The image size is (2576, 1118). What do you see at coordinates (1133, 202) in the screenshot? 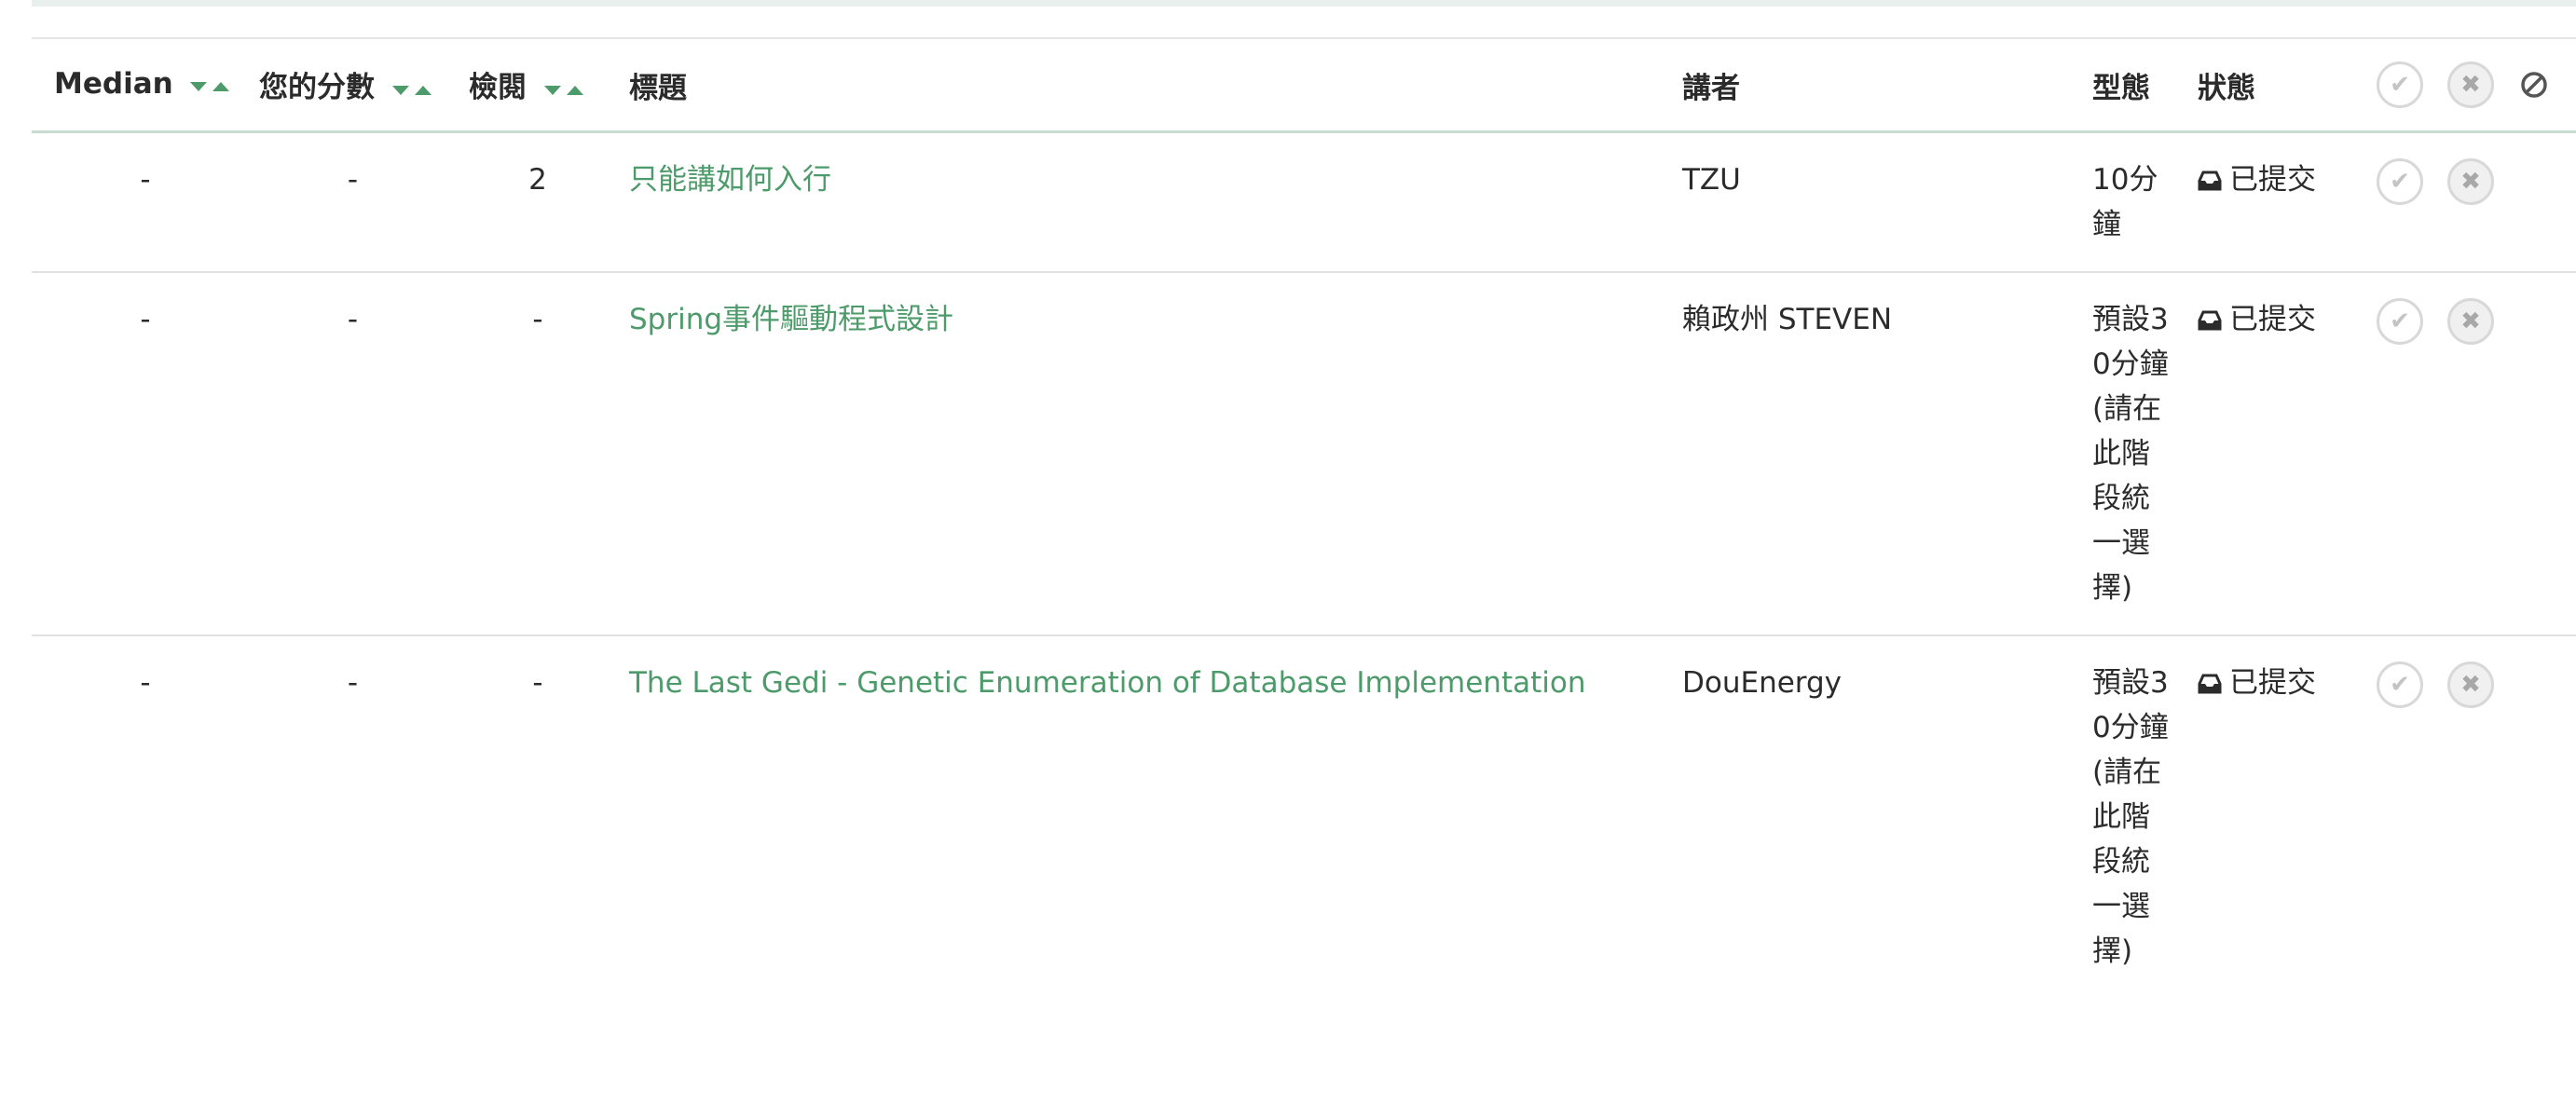
I see `title-cell: 只能講如何入行` at bounding box center [1133, 202].